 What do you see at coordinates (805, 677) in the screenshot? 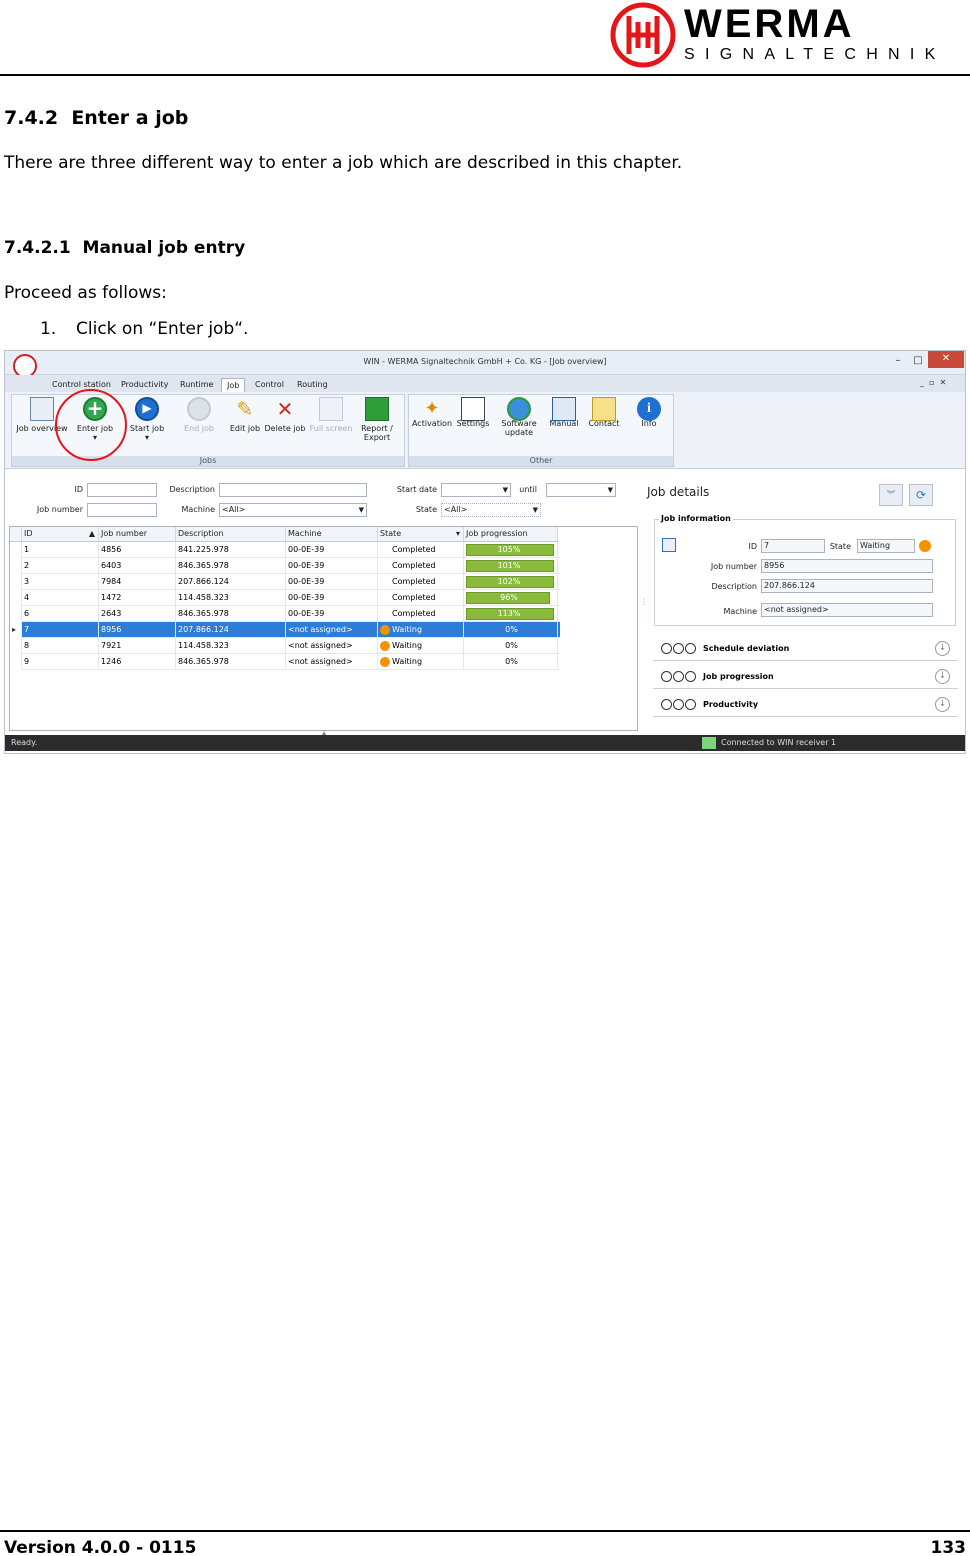
I see `section-job-progression: Job progression ↓` at bounding box center [805, 677].